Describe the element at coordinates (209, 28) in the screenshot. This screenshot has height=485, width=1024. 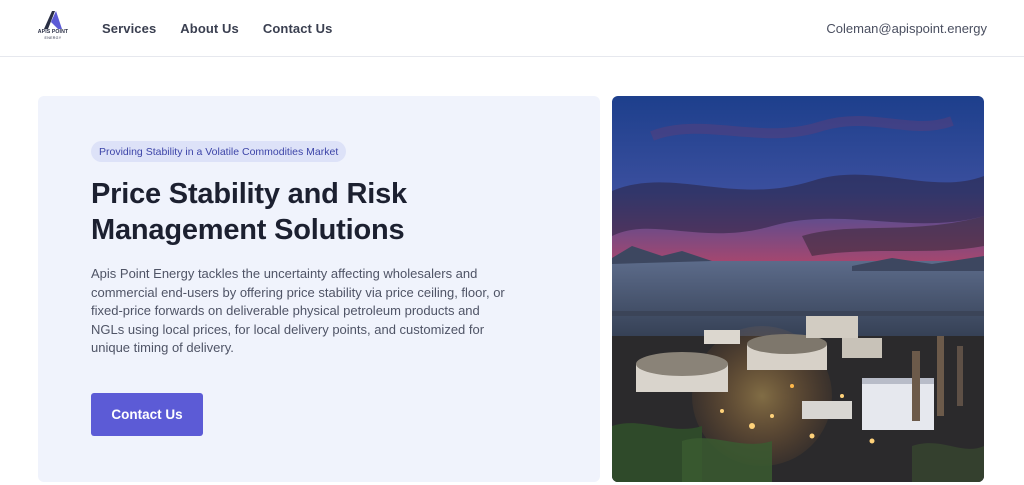
I see `nav-link-about-us: About Us` at that location.